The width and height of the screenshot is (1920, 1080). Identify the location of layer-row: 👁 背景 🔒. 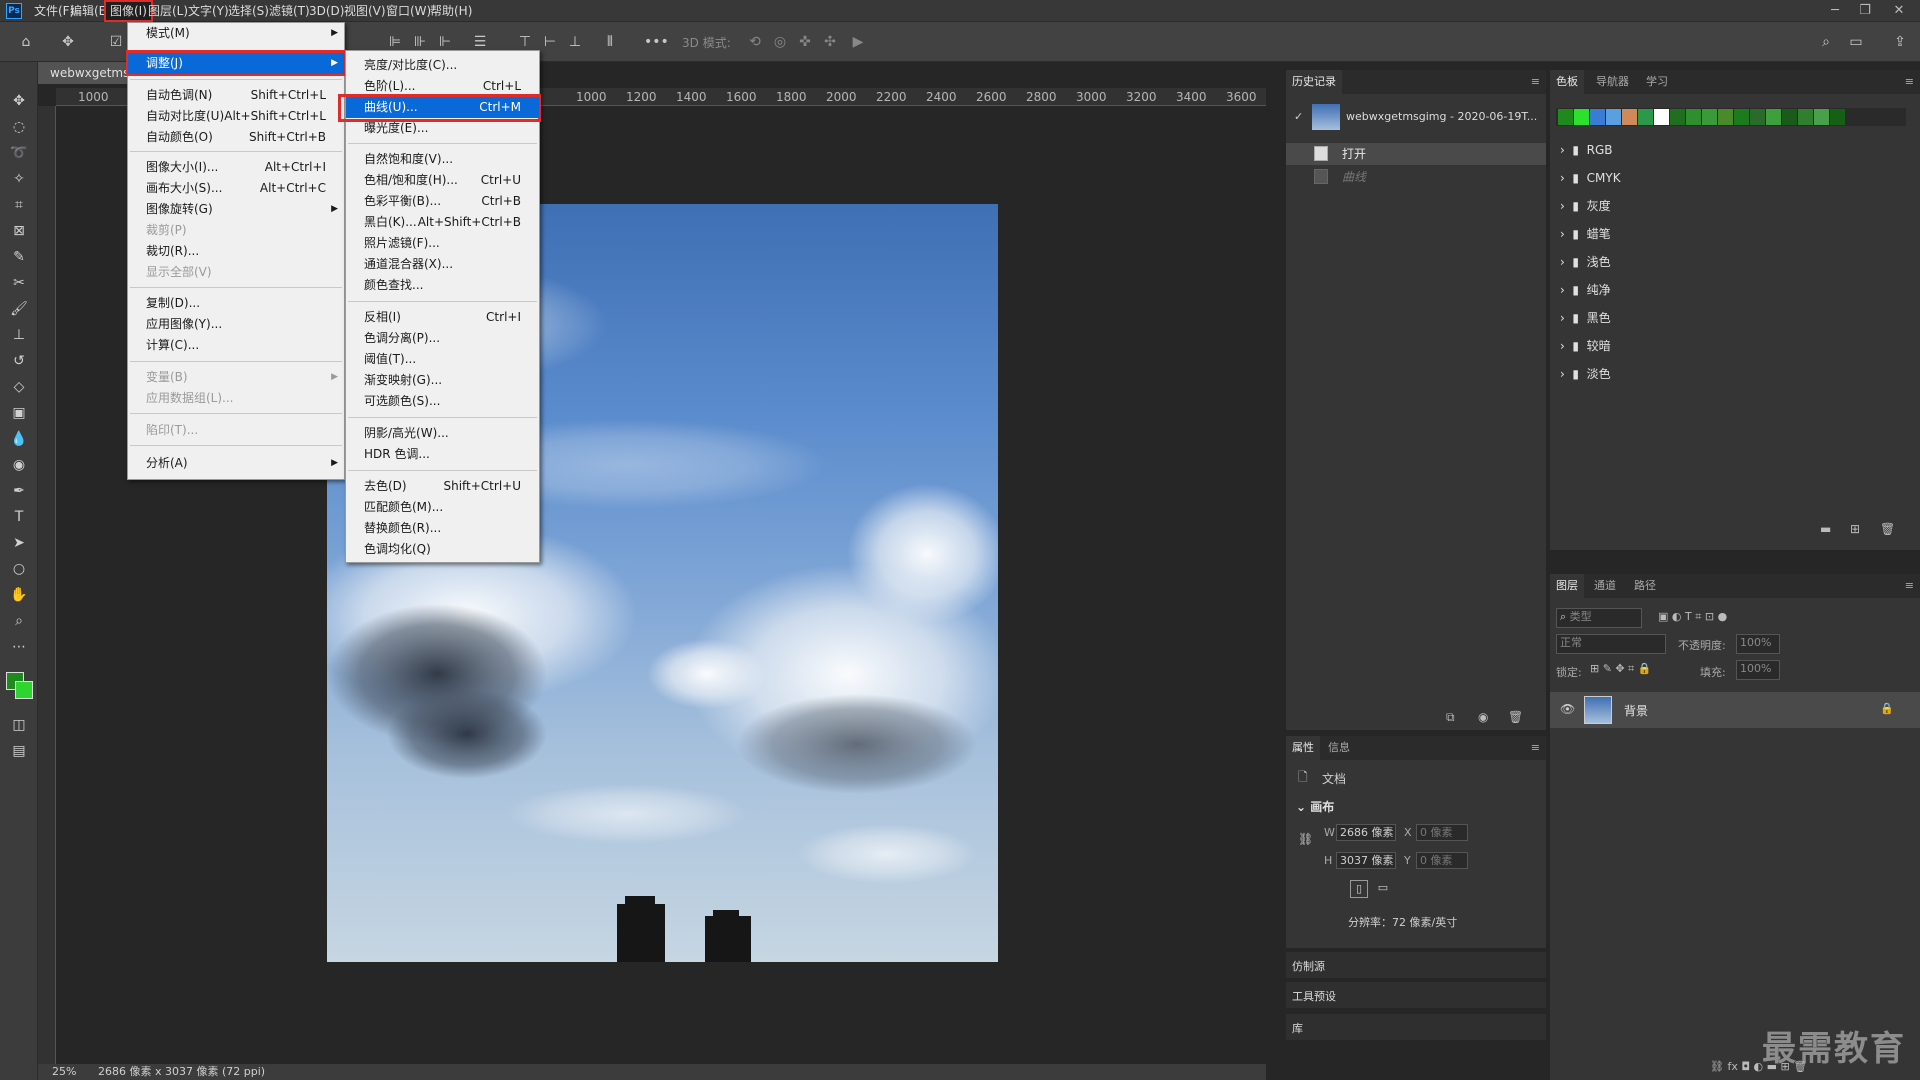
(1735, 710).